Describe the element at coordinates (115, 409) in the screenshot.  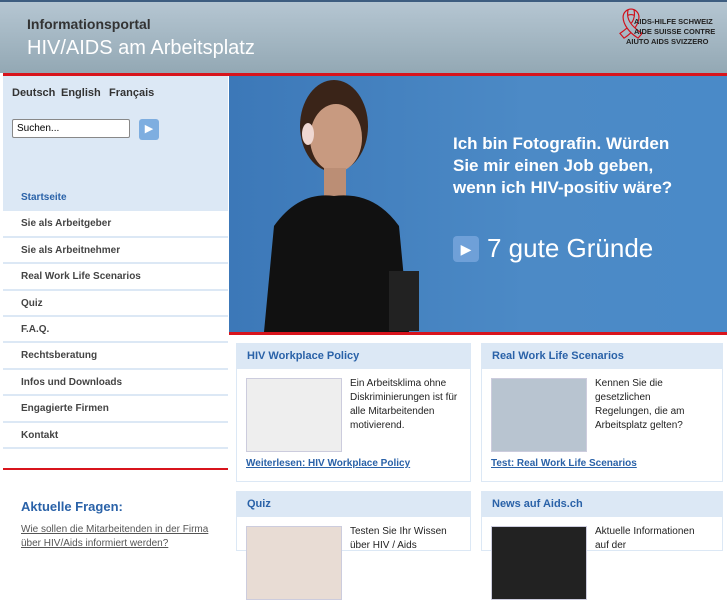
I see `nav-firmen: Engagierte Firmen` at that location.